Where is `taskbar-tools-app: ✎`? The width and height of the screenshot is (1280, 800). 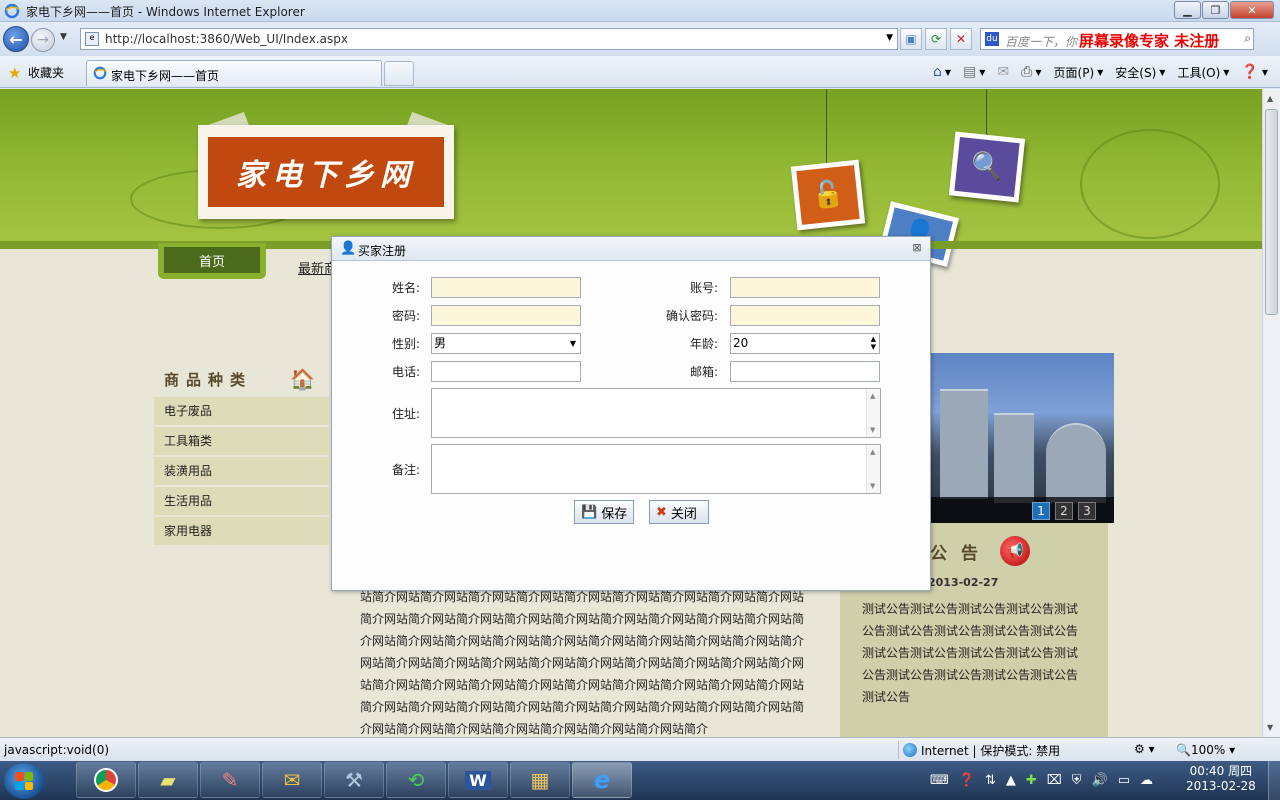
taskbar-tools-app: ✎ is located at coordinates (230, 780).